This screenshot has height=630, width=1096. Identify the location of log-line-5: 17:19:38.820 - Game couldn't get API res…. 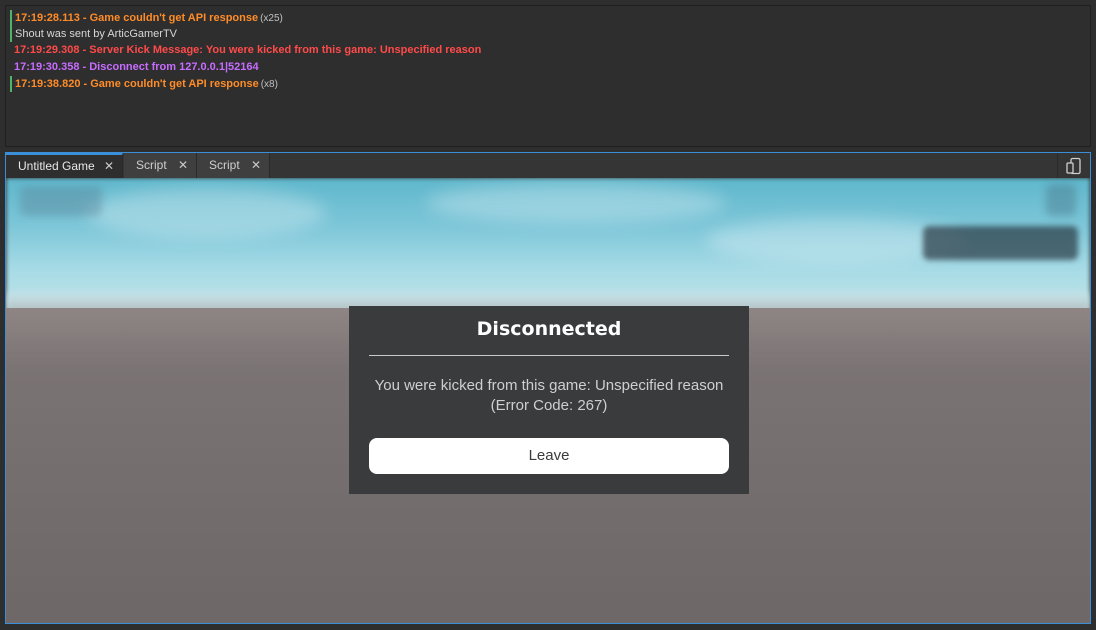
(144, 84).